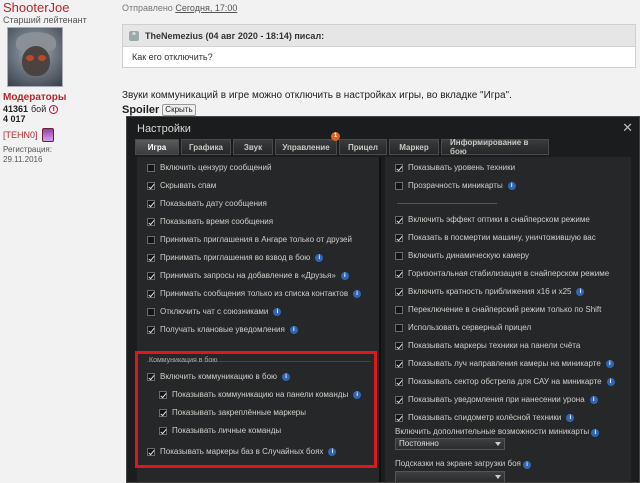  Describe the element at coordinates (206, 8) in the screenshot. I see `sent-day-link: Сегодня, 17:00` at that location.